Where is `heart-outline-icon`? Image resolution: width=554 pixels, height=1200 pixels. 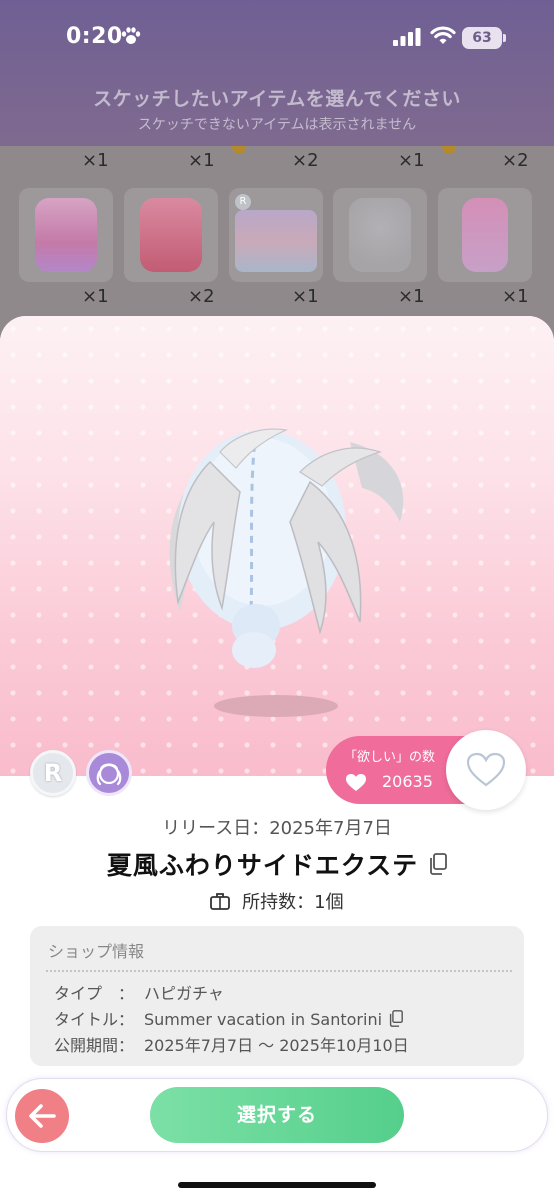 heart-outline-icon is located at coordinates (486, 769).